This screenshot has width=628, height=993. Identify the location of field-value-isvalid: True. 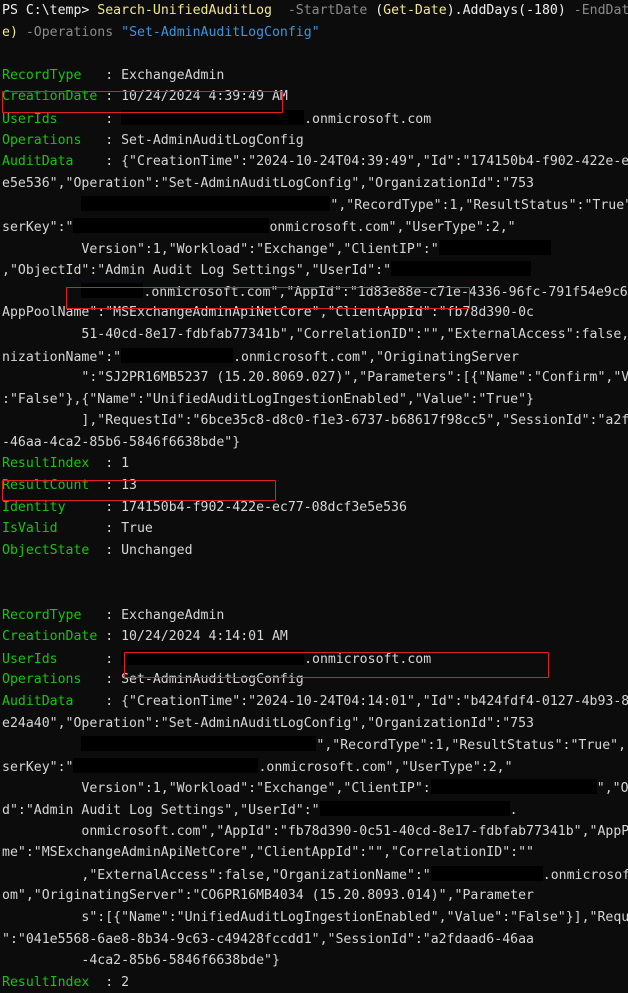
(137, 529).